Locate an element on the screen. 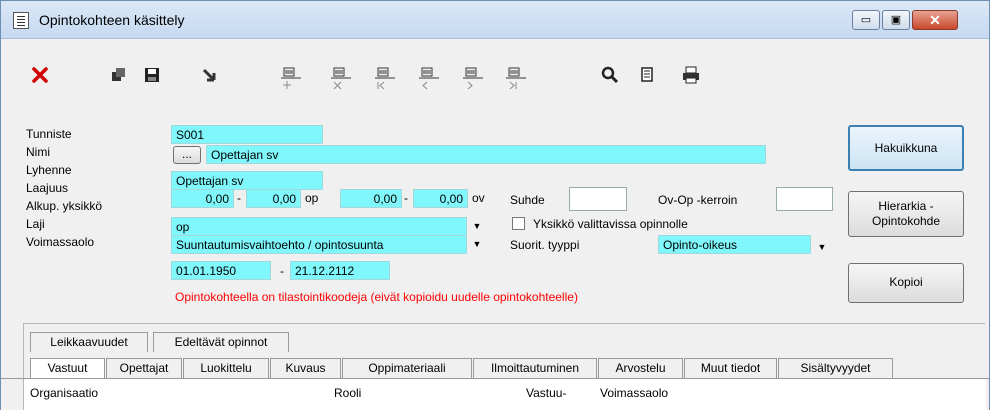 The width and height of the screenshot is (990, 410). laajuus-ov-min-field: 0,00 is located at coordinates (371, 198).